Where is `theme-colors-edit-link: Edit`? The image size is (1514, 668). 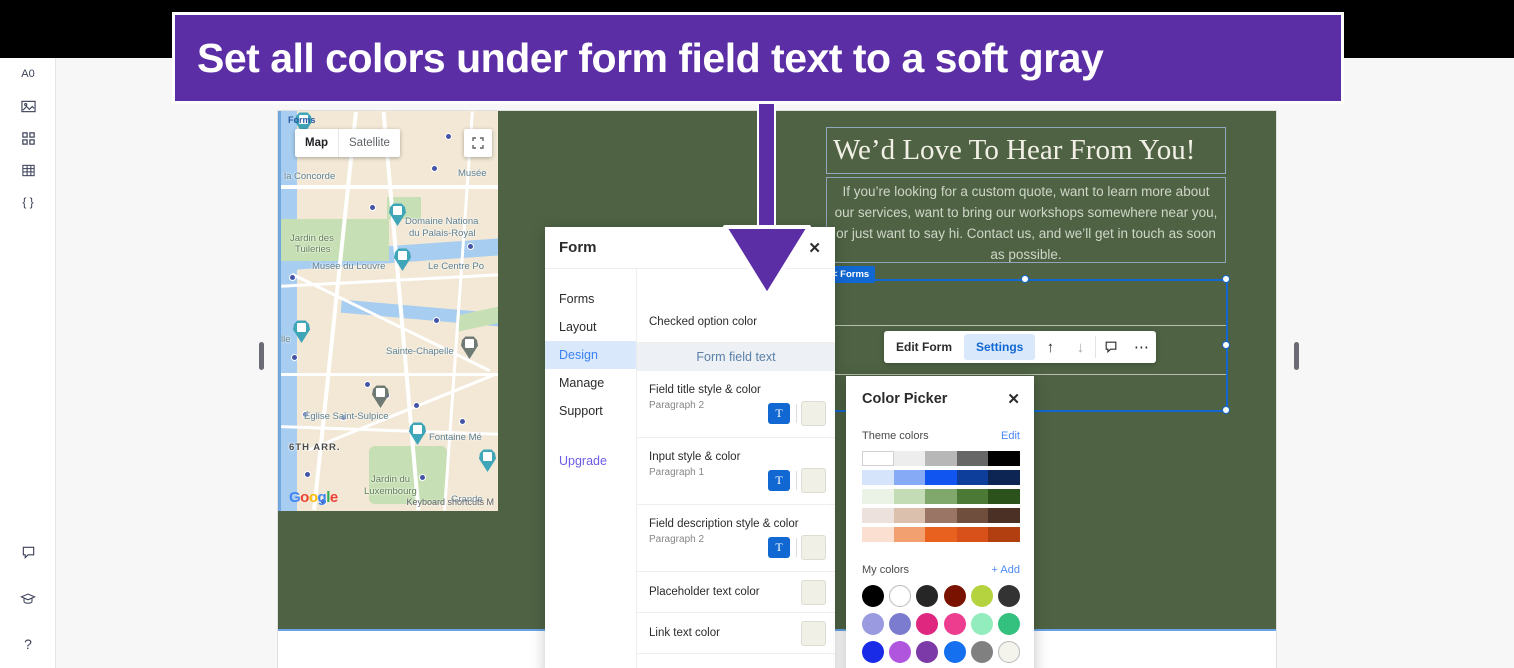 theme-colors-edit-link: Edit is located at coordinates (1010, 436).